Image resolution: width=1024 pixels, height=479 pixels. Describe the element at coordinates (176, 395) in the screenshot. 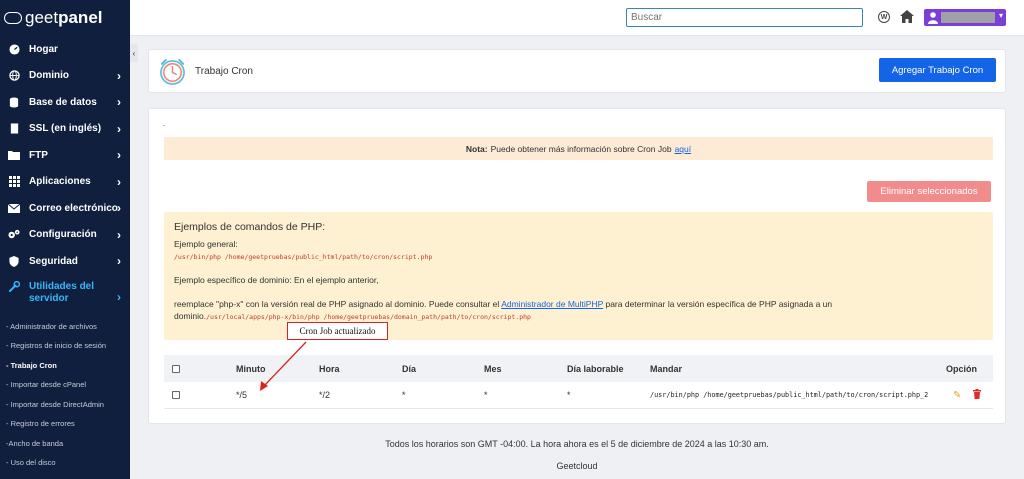

I see `row-checkbox` at that location.